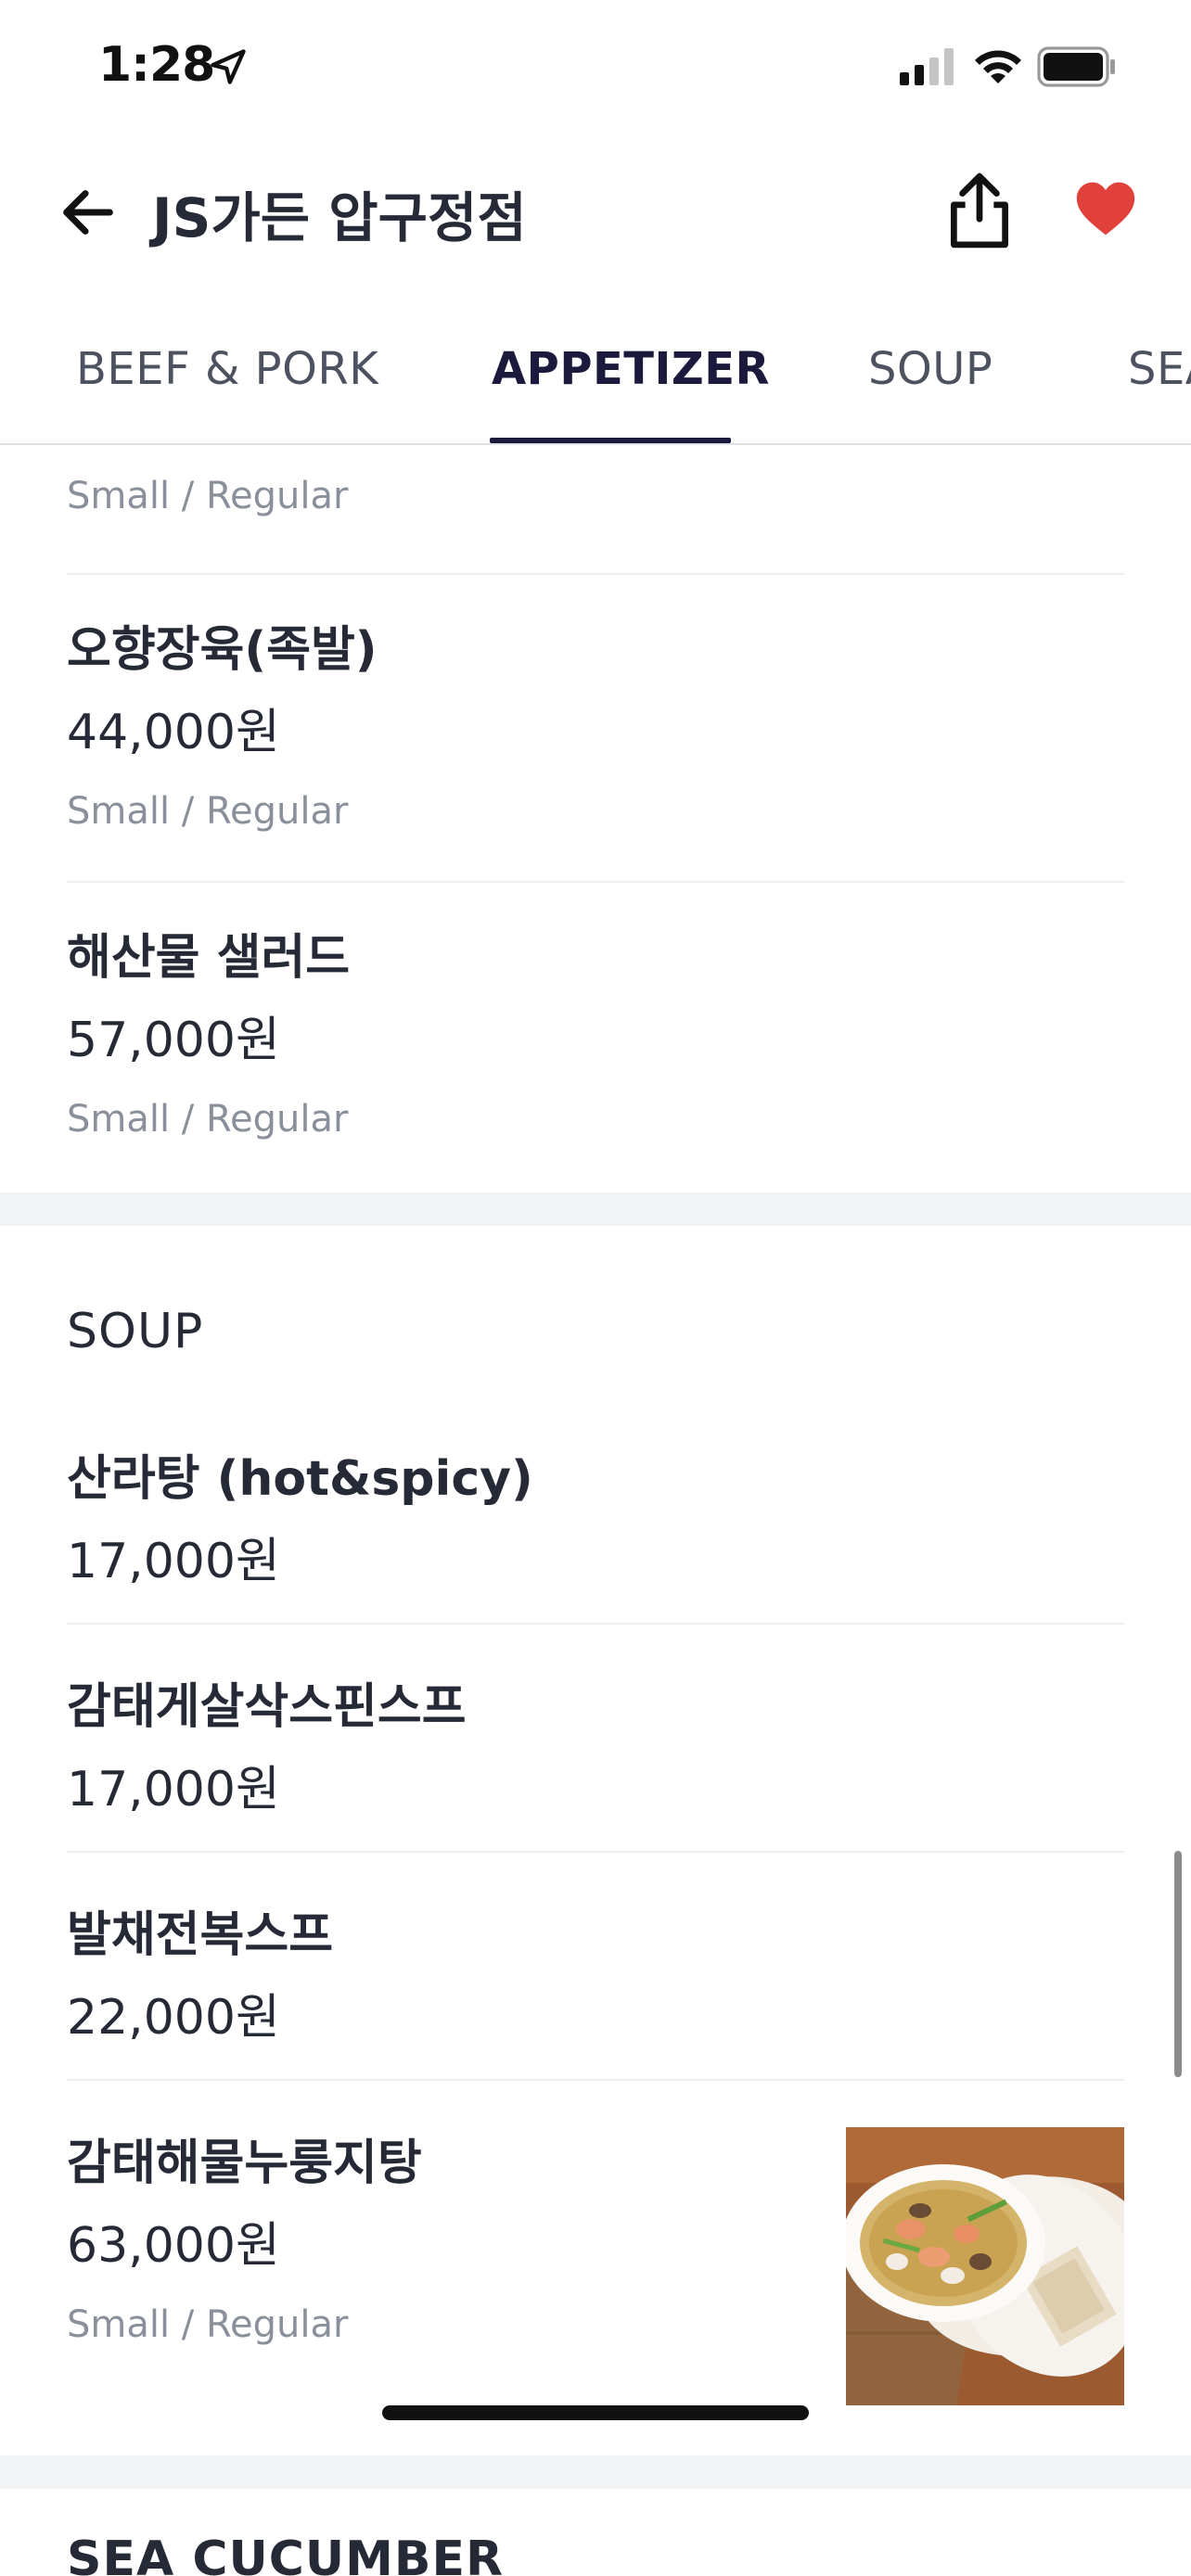  Describe the element at coordinates (156, 65) in the screenshot. I see `status-time: 1:28` at that location.